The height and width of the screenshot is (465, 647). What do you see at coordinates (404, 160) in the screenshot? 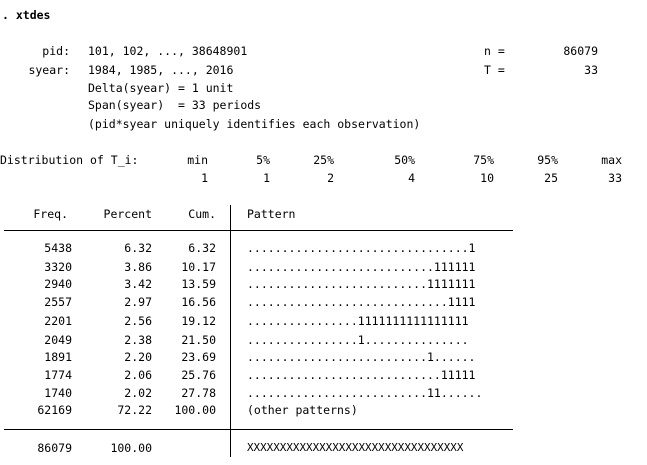
I see `dist-header-p50: 50%` at bounding box center [404, 160].